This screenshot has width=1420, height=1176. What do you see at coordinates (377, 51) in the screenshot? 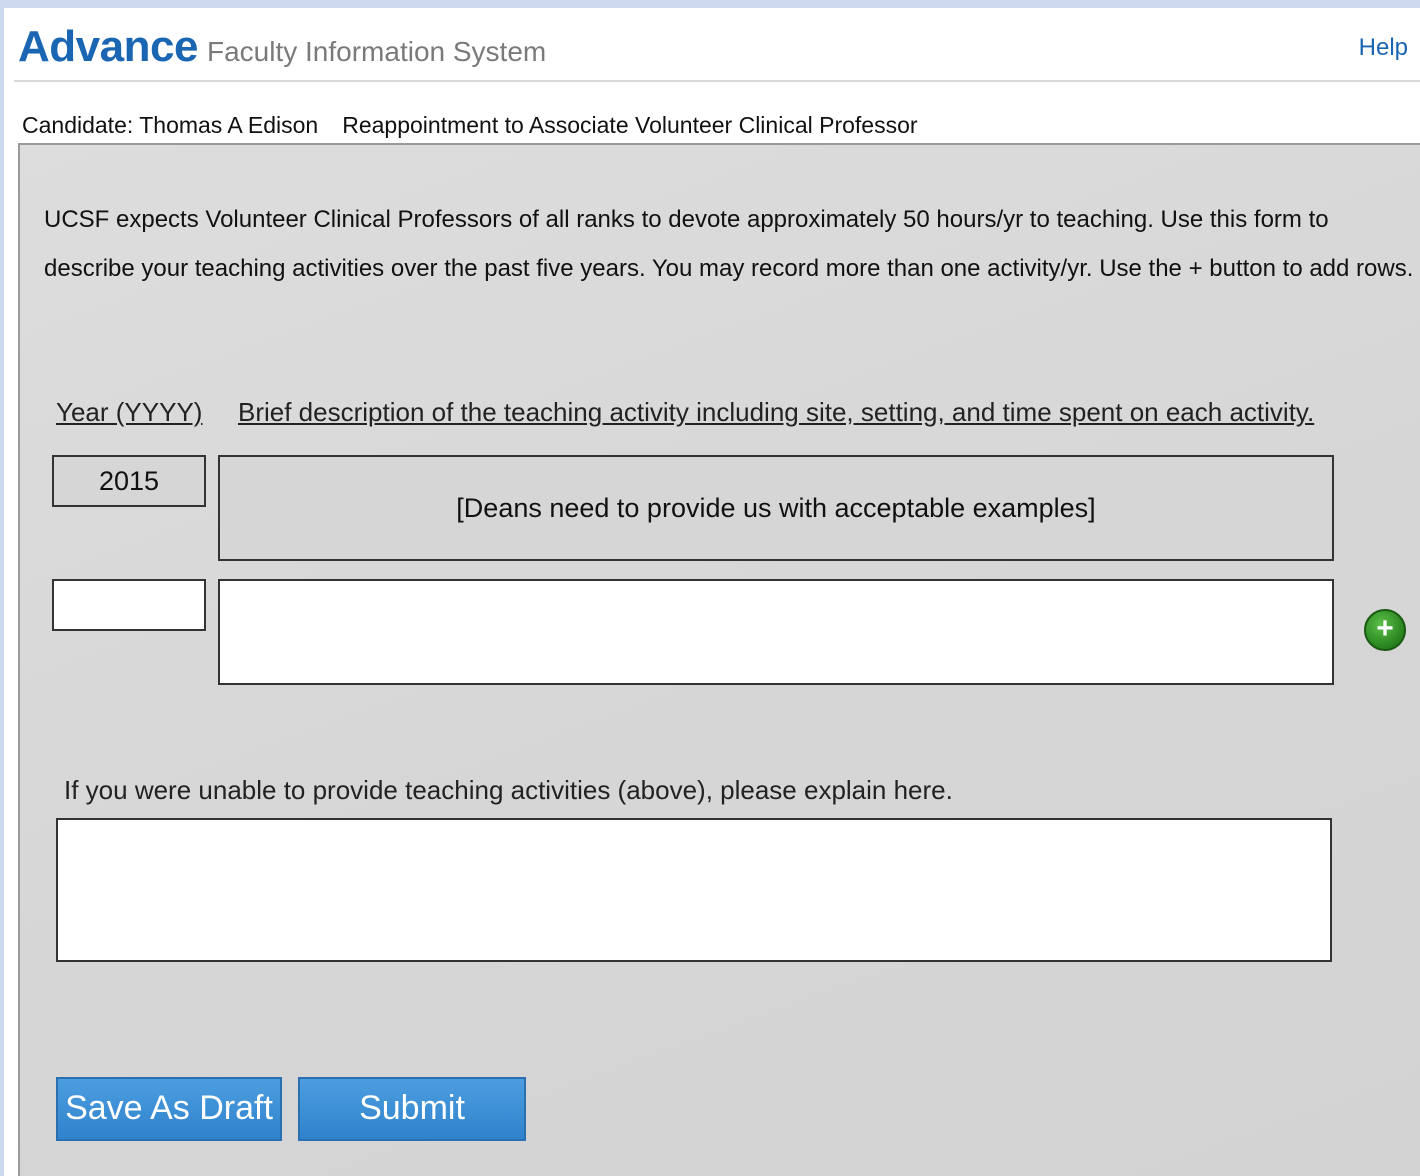
I see `brand-subtitle: Faculty Information System` at bounding box center [377, 51].